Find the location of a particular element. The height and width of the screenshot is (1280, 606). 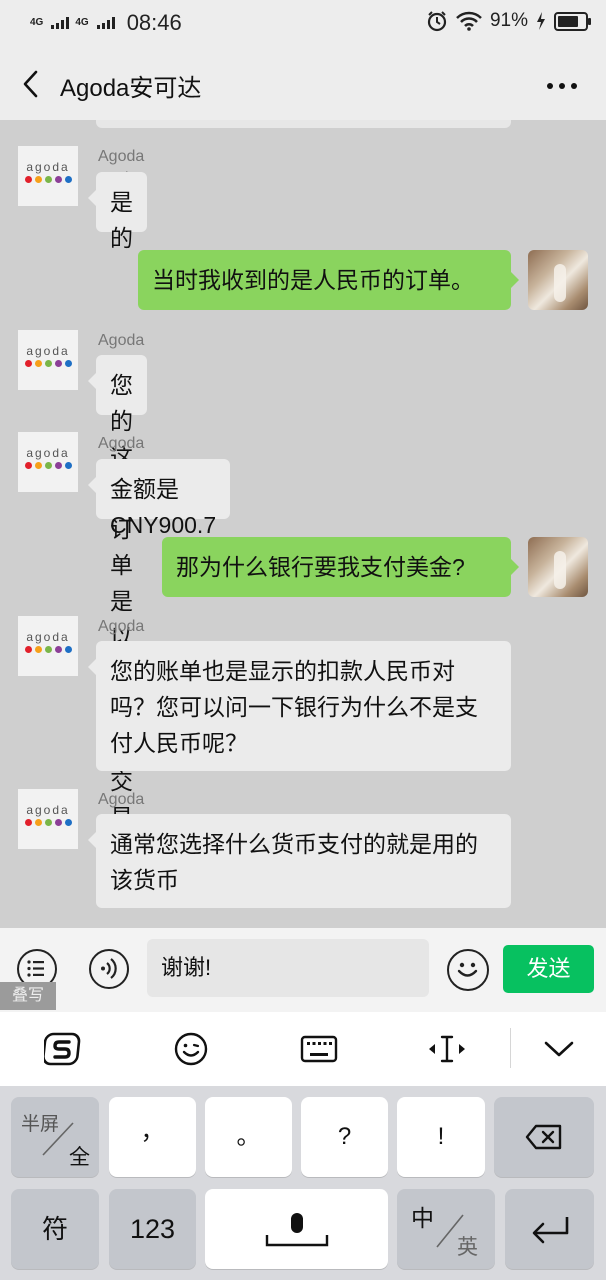

hide-keyboard-button is located at coordinates (559, 1049).